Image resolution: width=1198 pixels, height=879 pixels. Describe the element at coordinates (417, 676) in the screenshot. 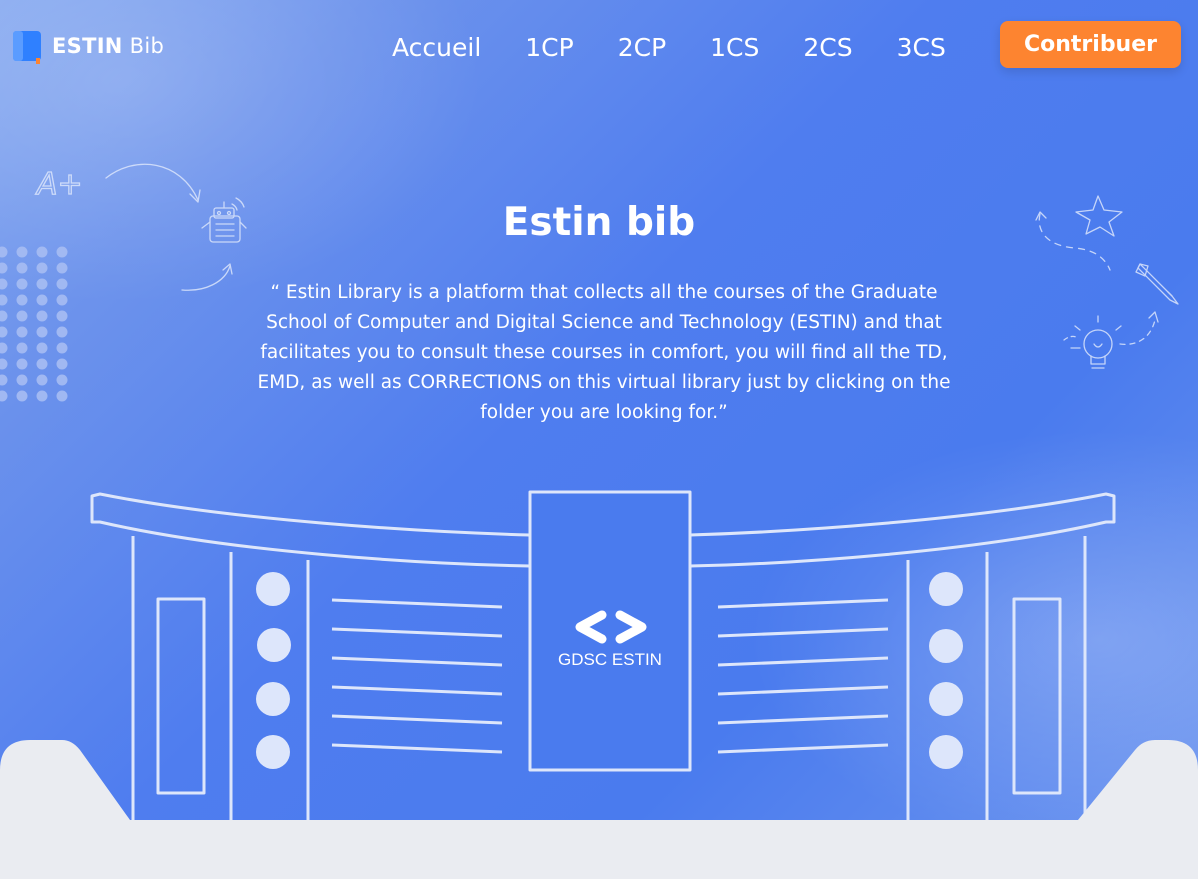

I see `slats-left` at that location.